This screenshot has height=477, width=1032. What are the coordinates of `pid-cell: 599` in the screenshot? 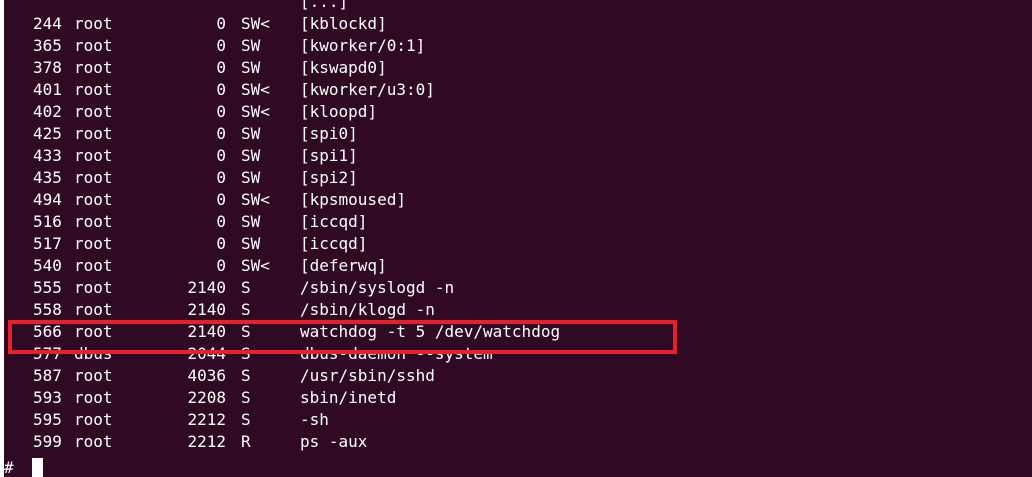 It's located at (47, 441).